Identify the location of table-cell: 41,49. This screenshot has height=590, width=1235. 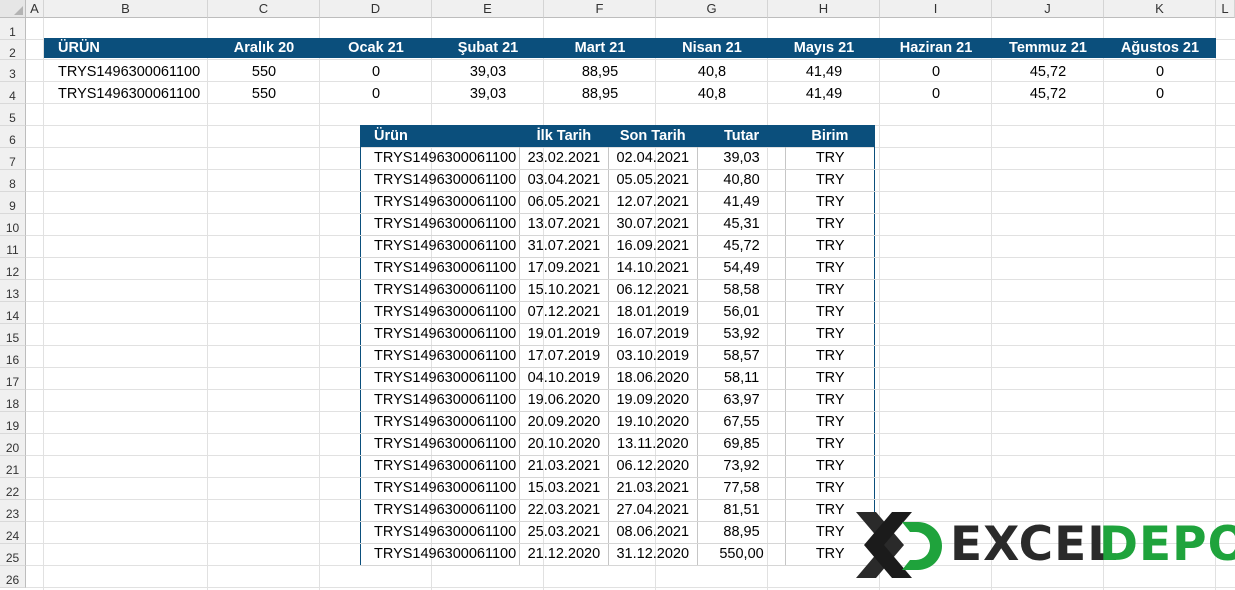
(742, 202).